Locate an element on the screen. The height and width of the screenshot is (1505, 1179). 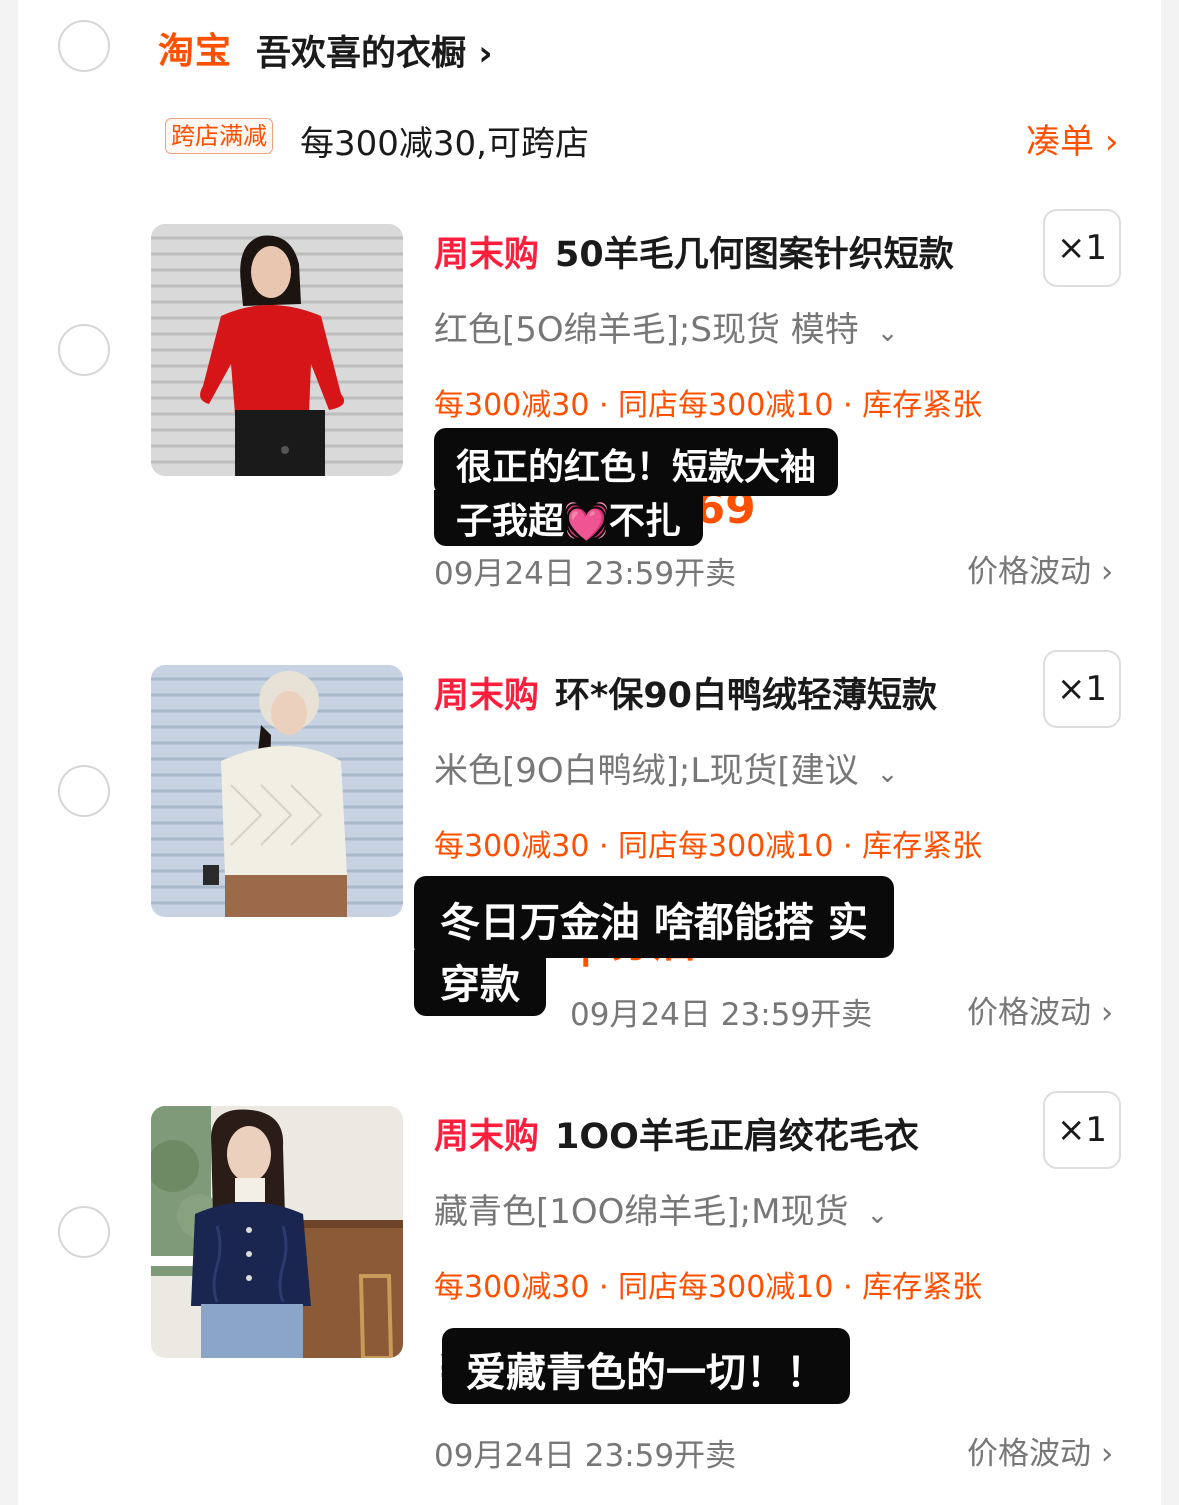
cou-dan-link: 凑单 › is located at coordinates (1072, 138).